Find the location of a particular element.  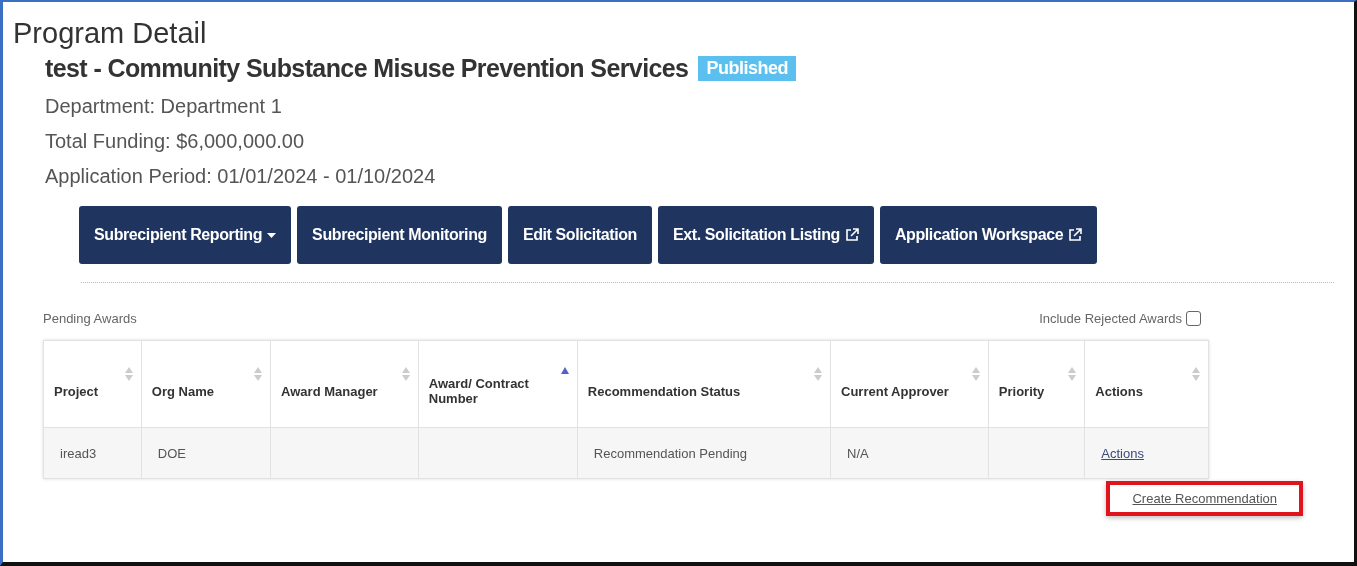

column-header: Project is located at coordinates (76, 391).